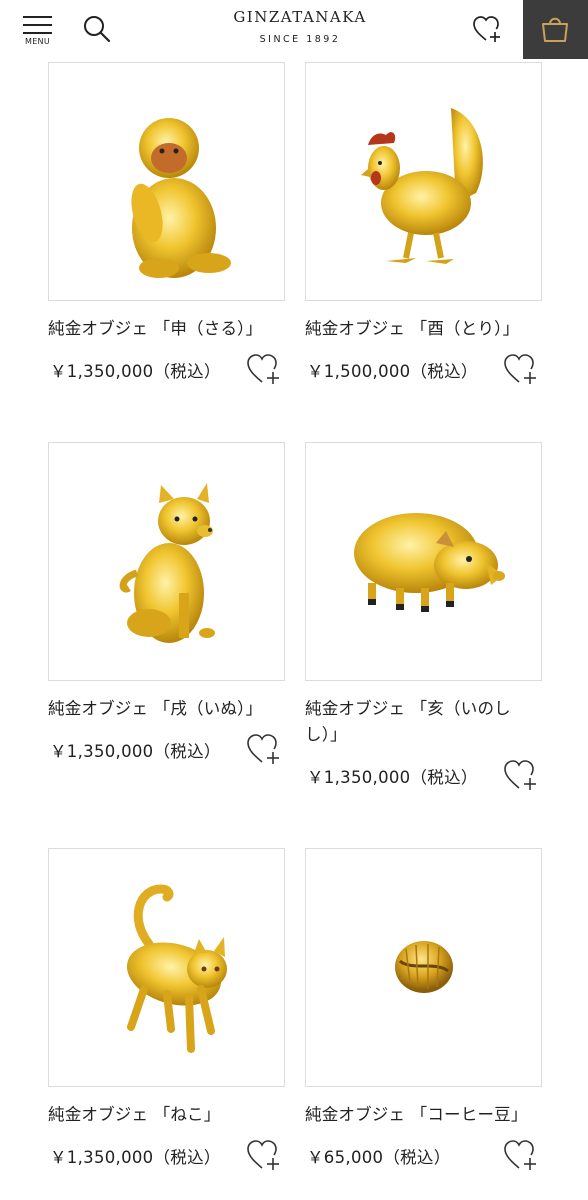 Image resolution: width=588 pixels, height=1200 pixels. I want to click on price-row: ￥65,000（税込）, so click(424, 1156).